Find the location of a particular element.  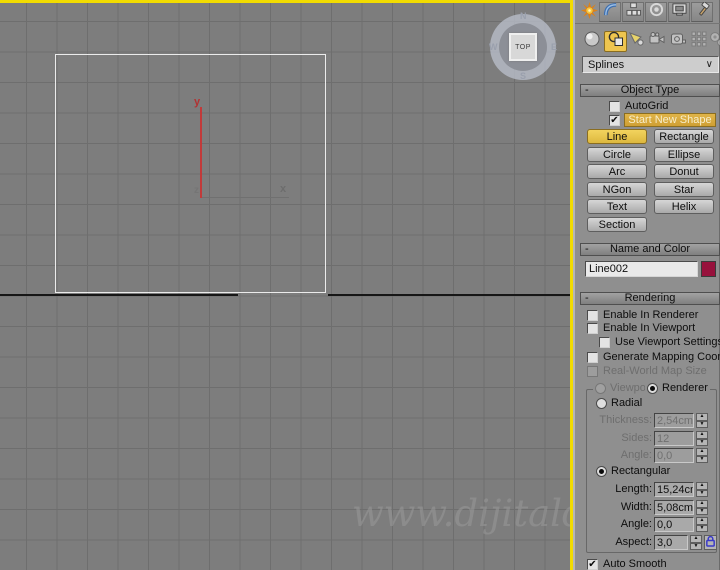

real-world-map-size-checkbox is located at coordinates (592, 371).